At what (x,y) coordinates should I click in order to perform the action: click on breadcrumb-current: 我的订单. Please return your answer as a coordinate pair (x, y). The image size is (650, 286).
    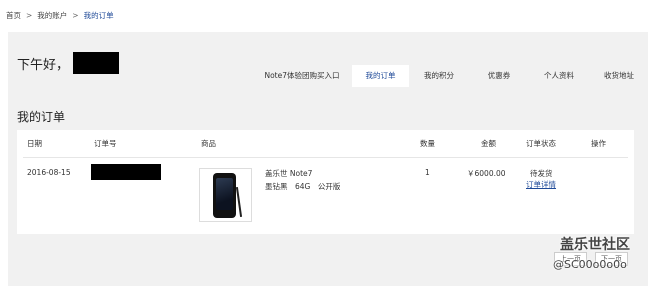
    Looking at the image, I should click on (98, 15).